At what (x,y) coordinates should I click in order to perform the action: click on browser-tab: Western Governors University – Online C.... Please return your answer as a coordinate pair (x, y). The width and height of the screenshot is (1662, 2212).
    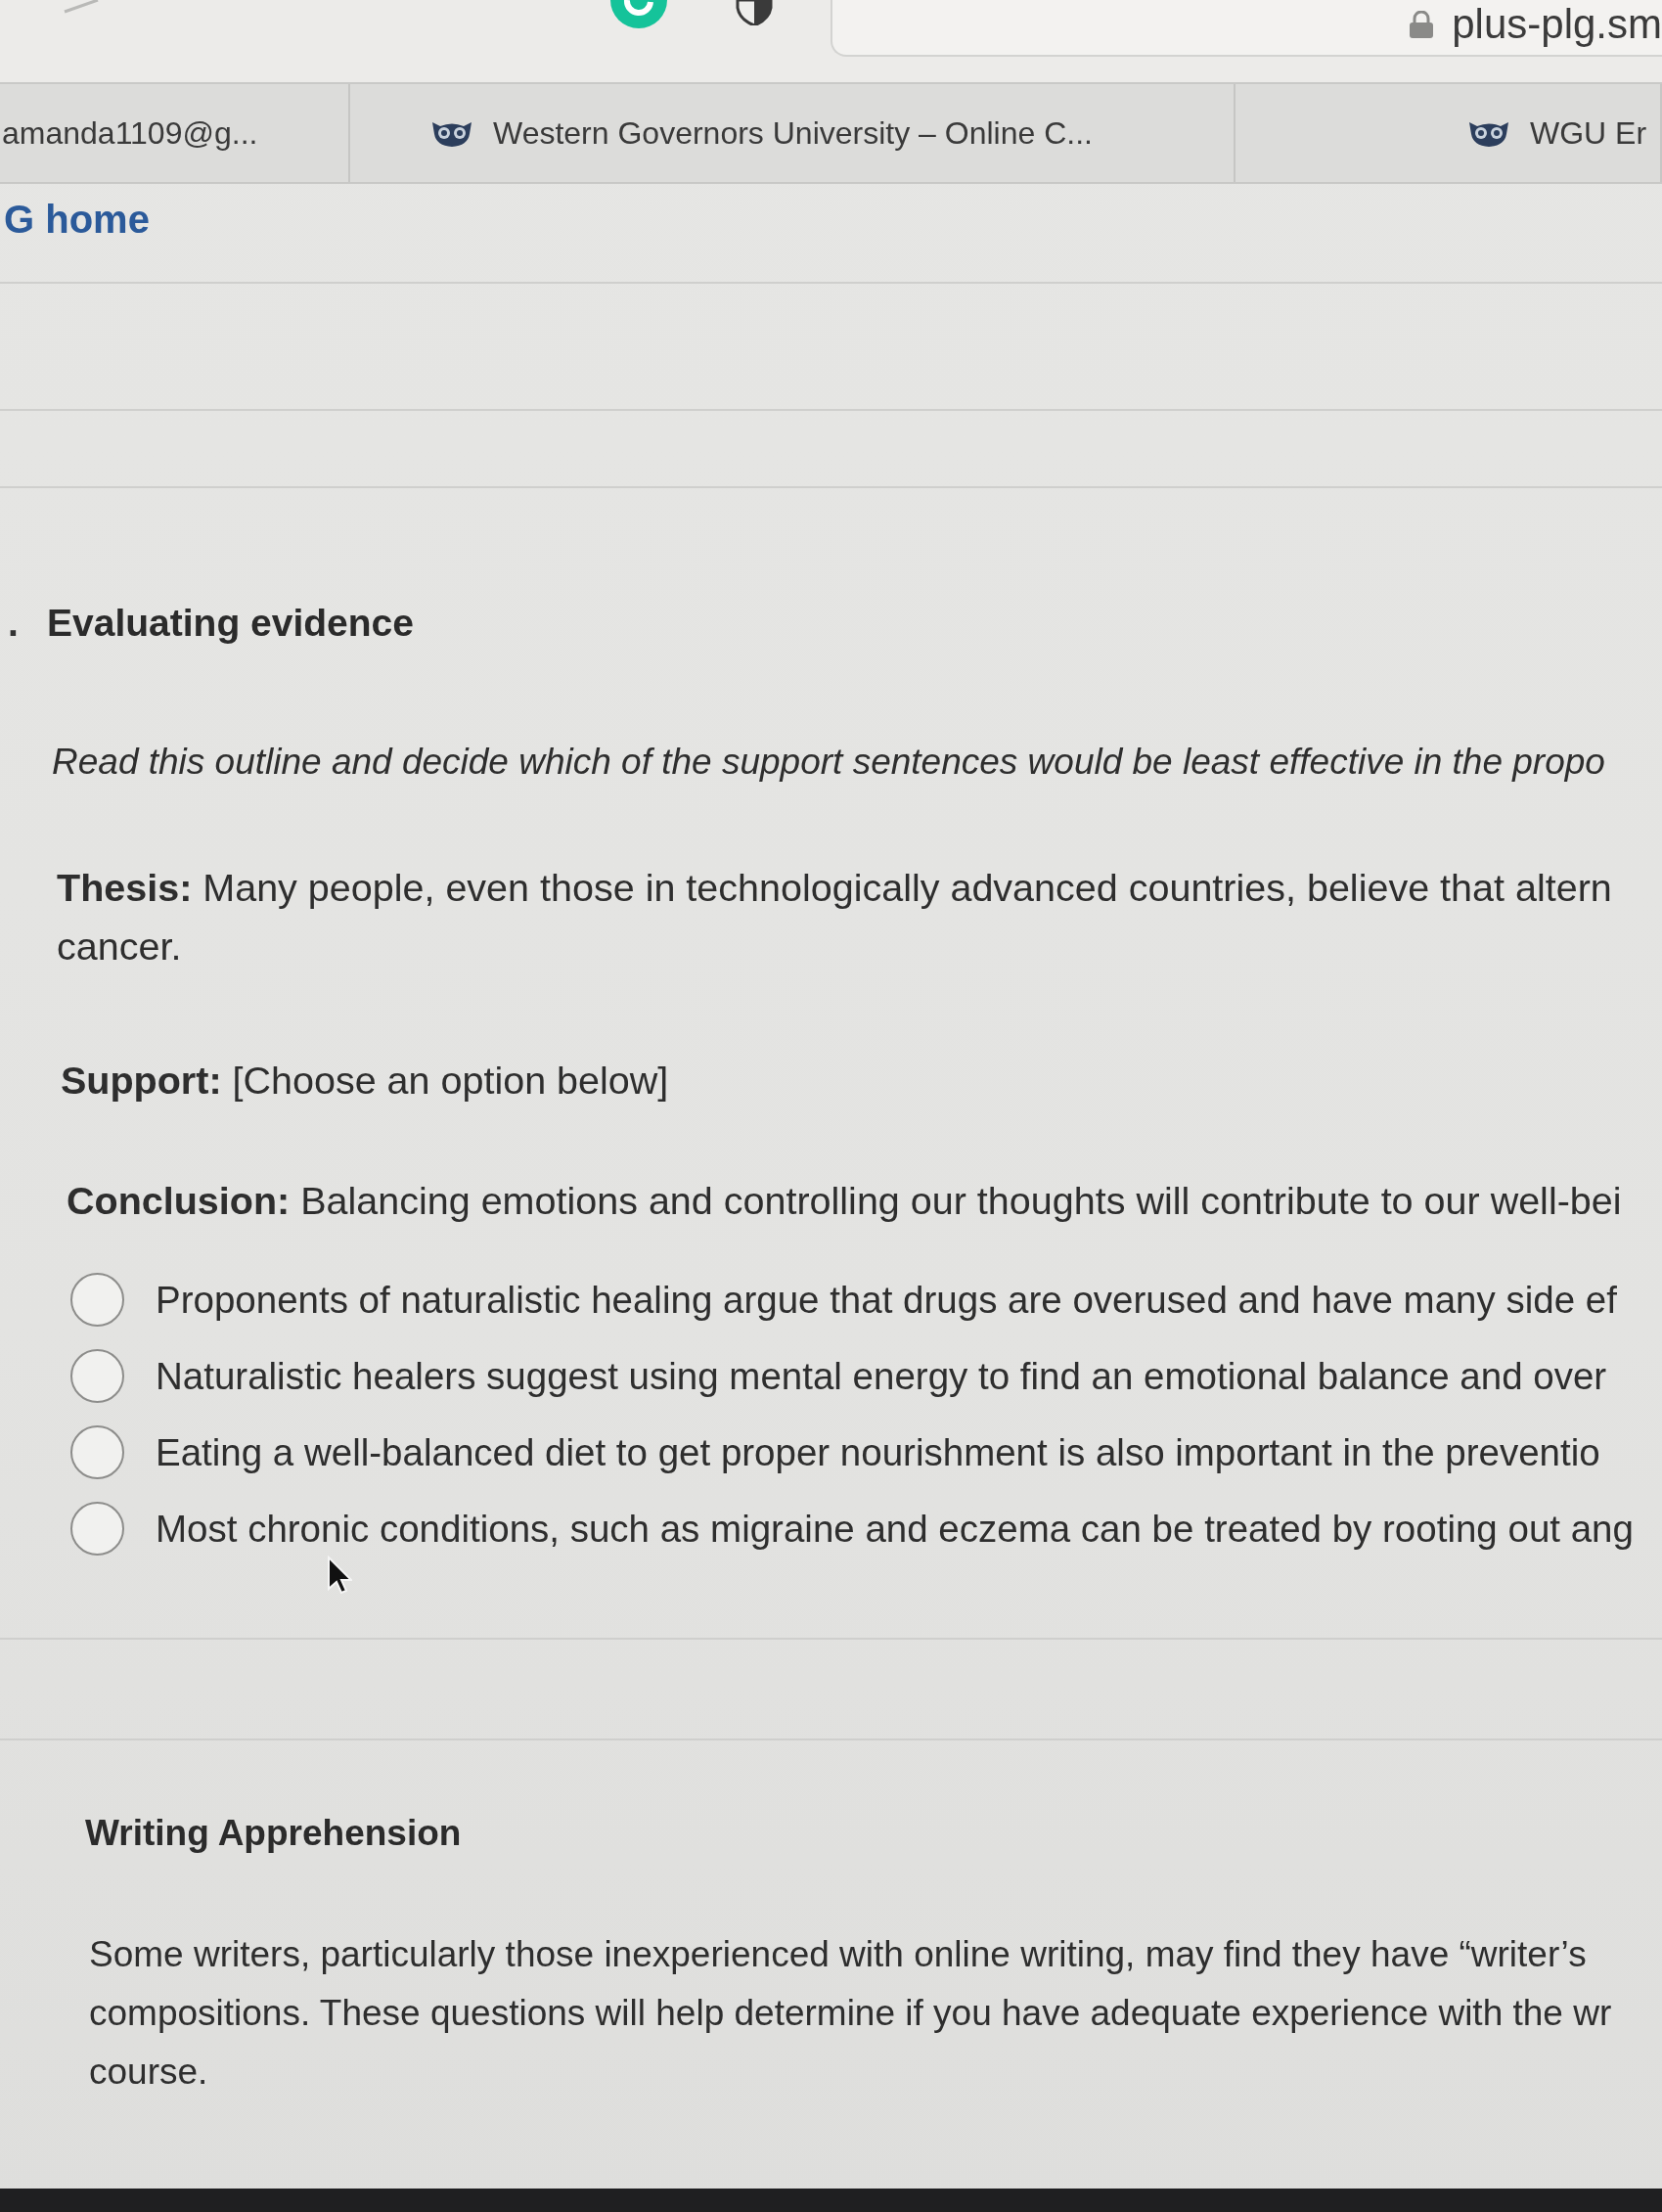
    Looking at the image, I should click on (792, 133).